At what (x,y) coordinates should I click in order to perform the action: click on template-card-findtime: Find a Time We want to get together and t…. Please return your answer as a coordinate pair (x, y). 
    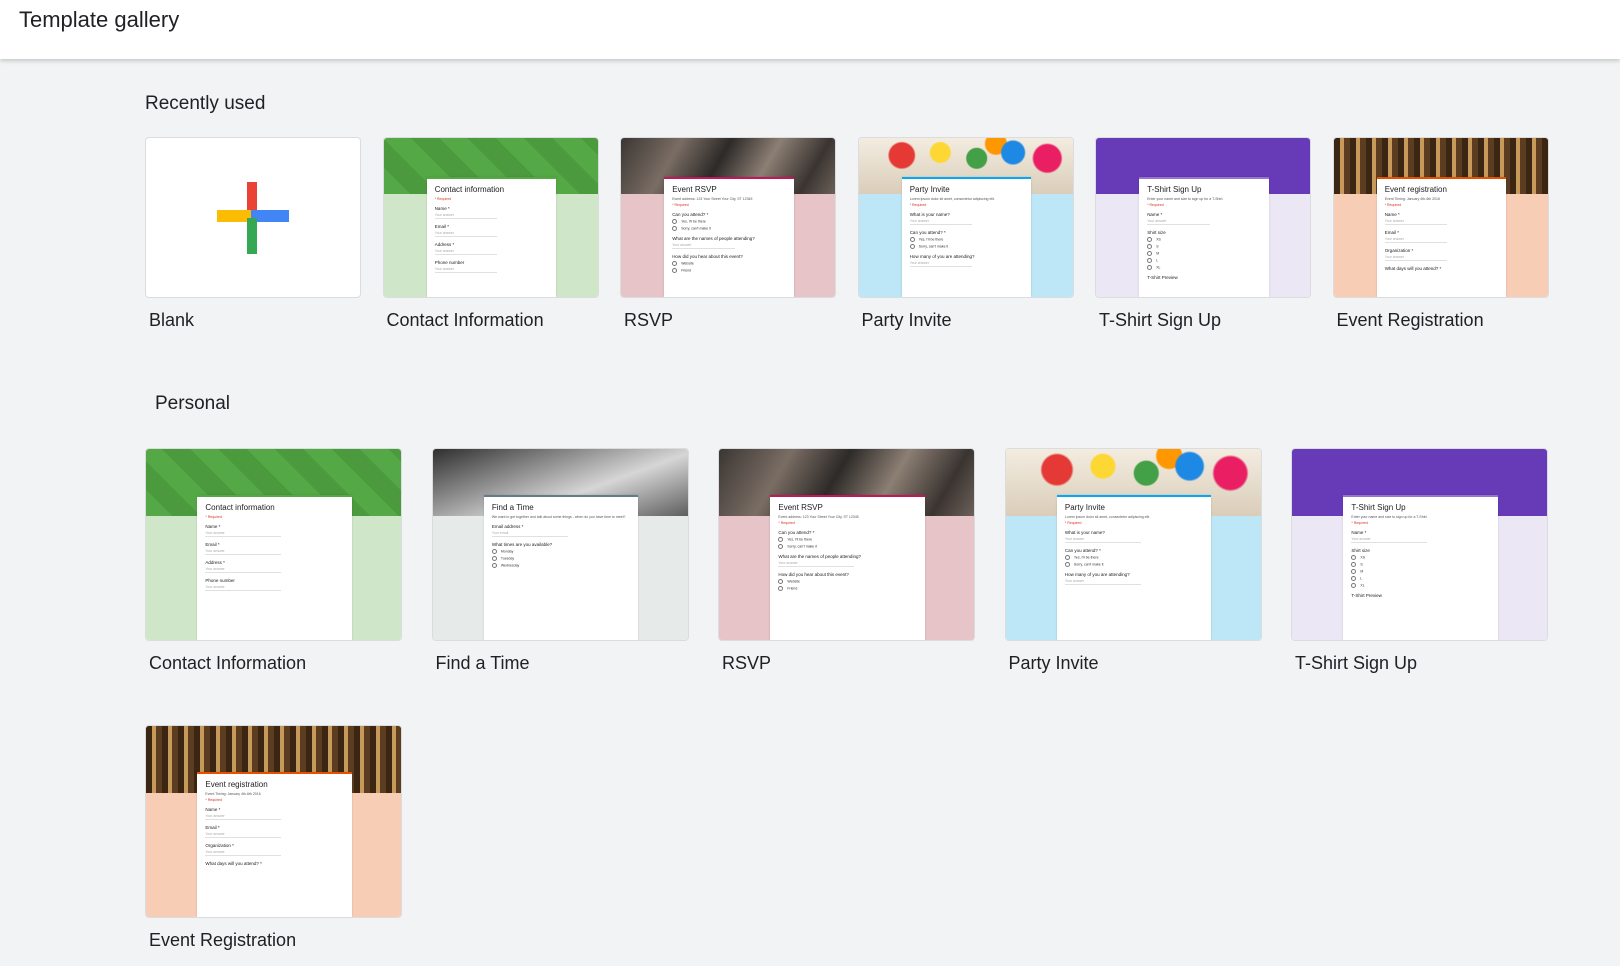
    Looking at the image, I should click on (560, 564).